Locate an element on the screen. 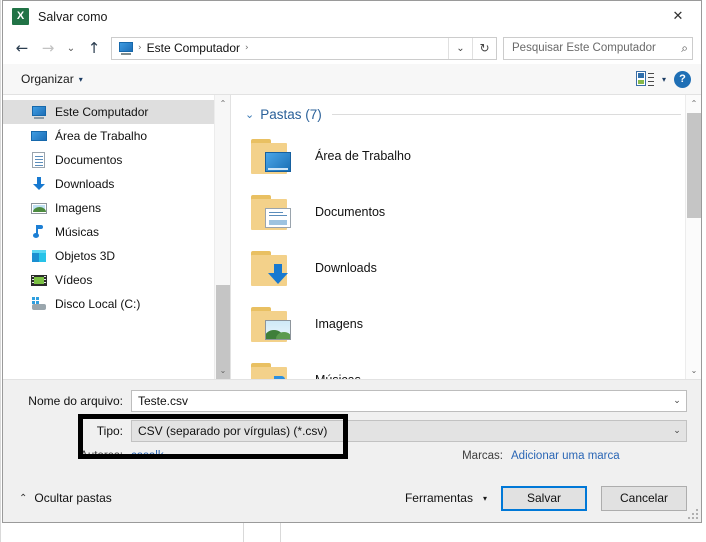  group-header-pastas: ⌄ Pastas (7) is located at coordinates (466, 108).